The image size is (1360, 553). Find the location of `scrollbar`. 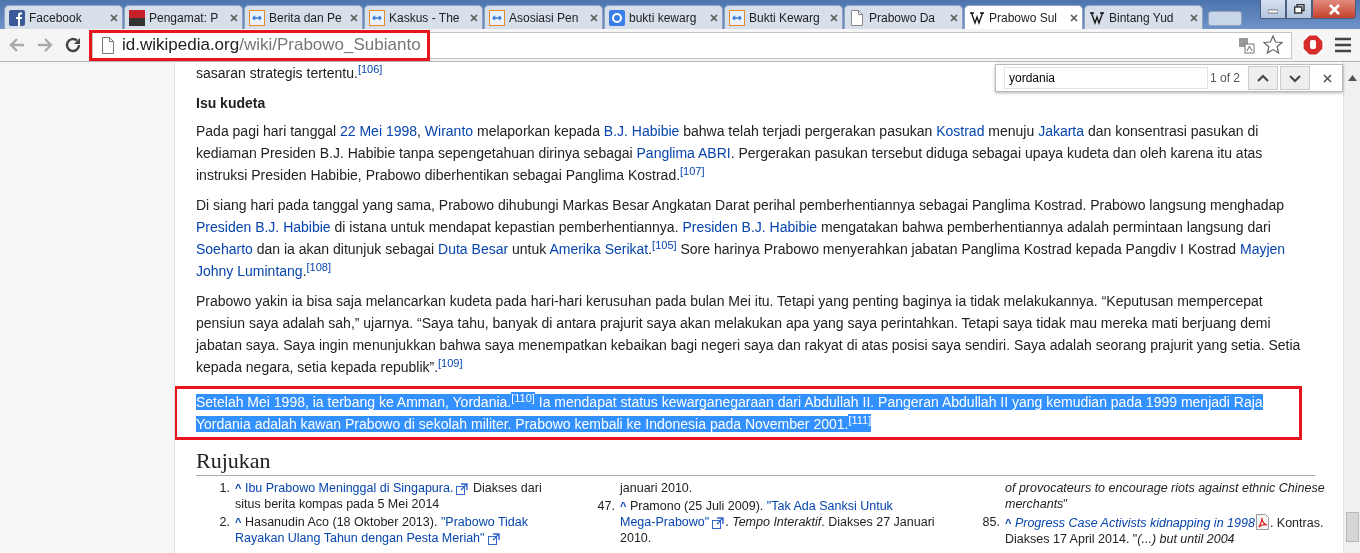

scrollbar is located at coordinates (1351, 307).